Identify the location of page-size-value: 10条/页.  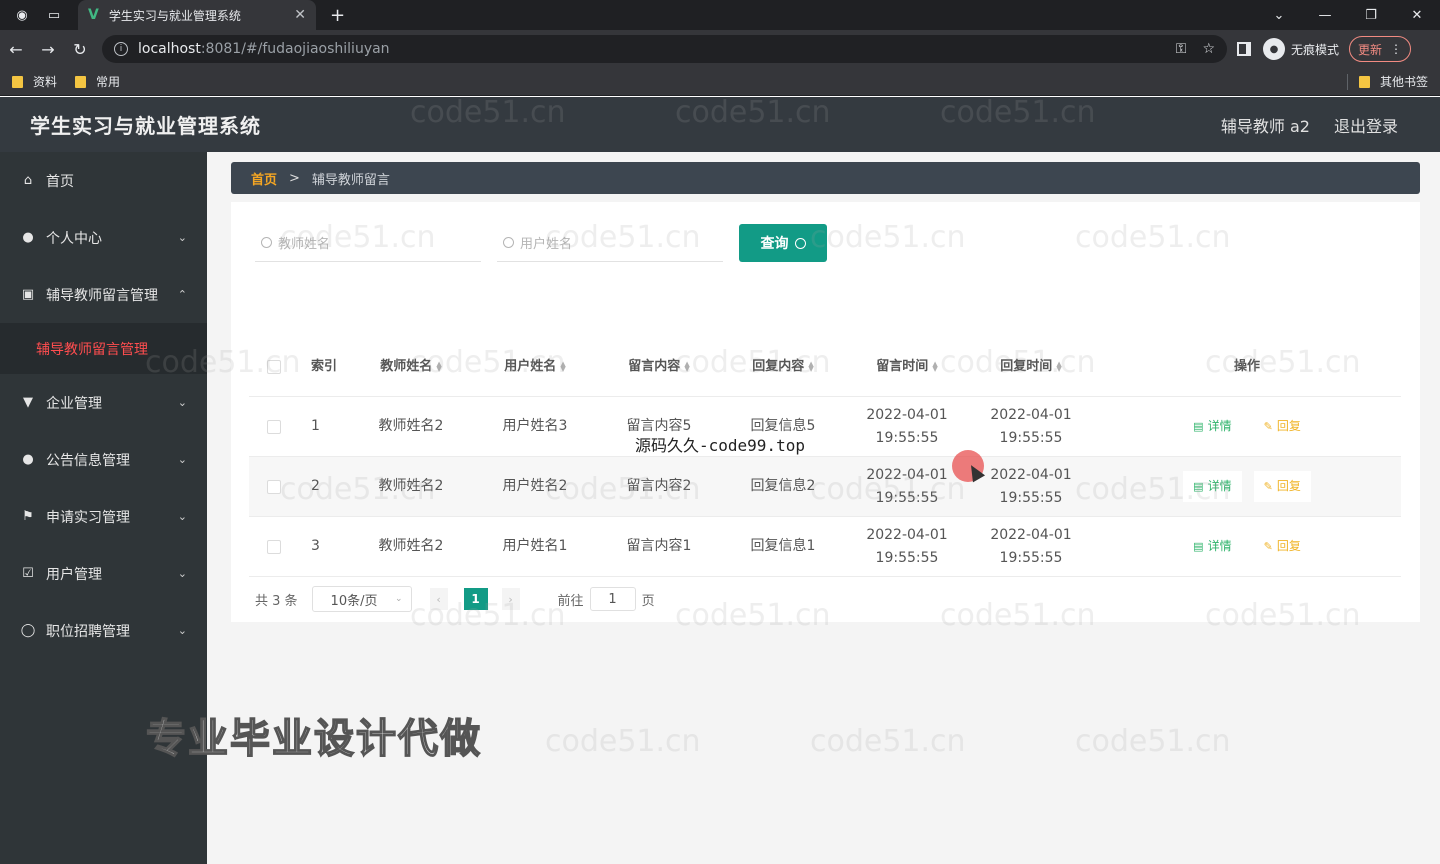
(354, 601).